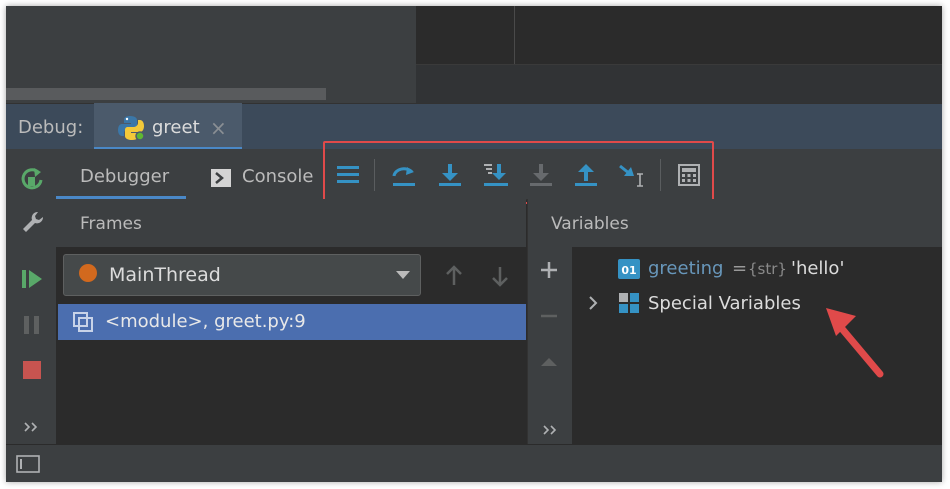 The width and height of the screenshot is (950, 489). Describe the element at coordinates (32, 179) in the screenshot. I see `rerun-icon` at that location.